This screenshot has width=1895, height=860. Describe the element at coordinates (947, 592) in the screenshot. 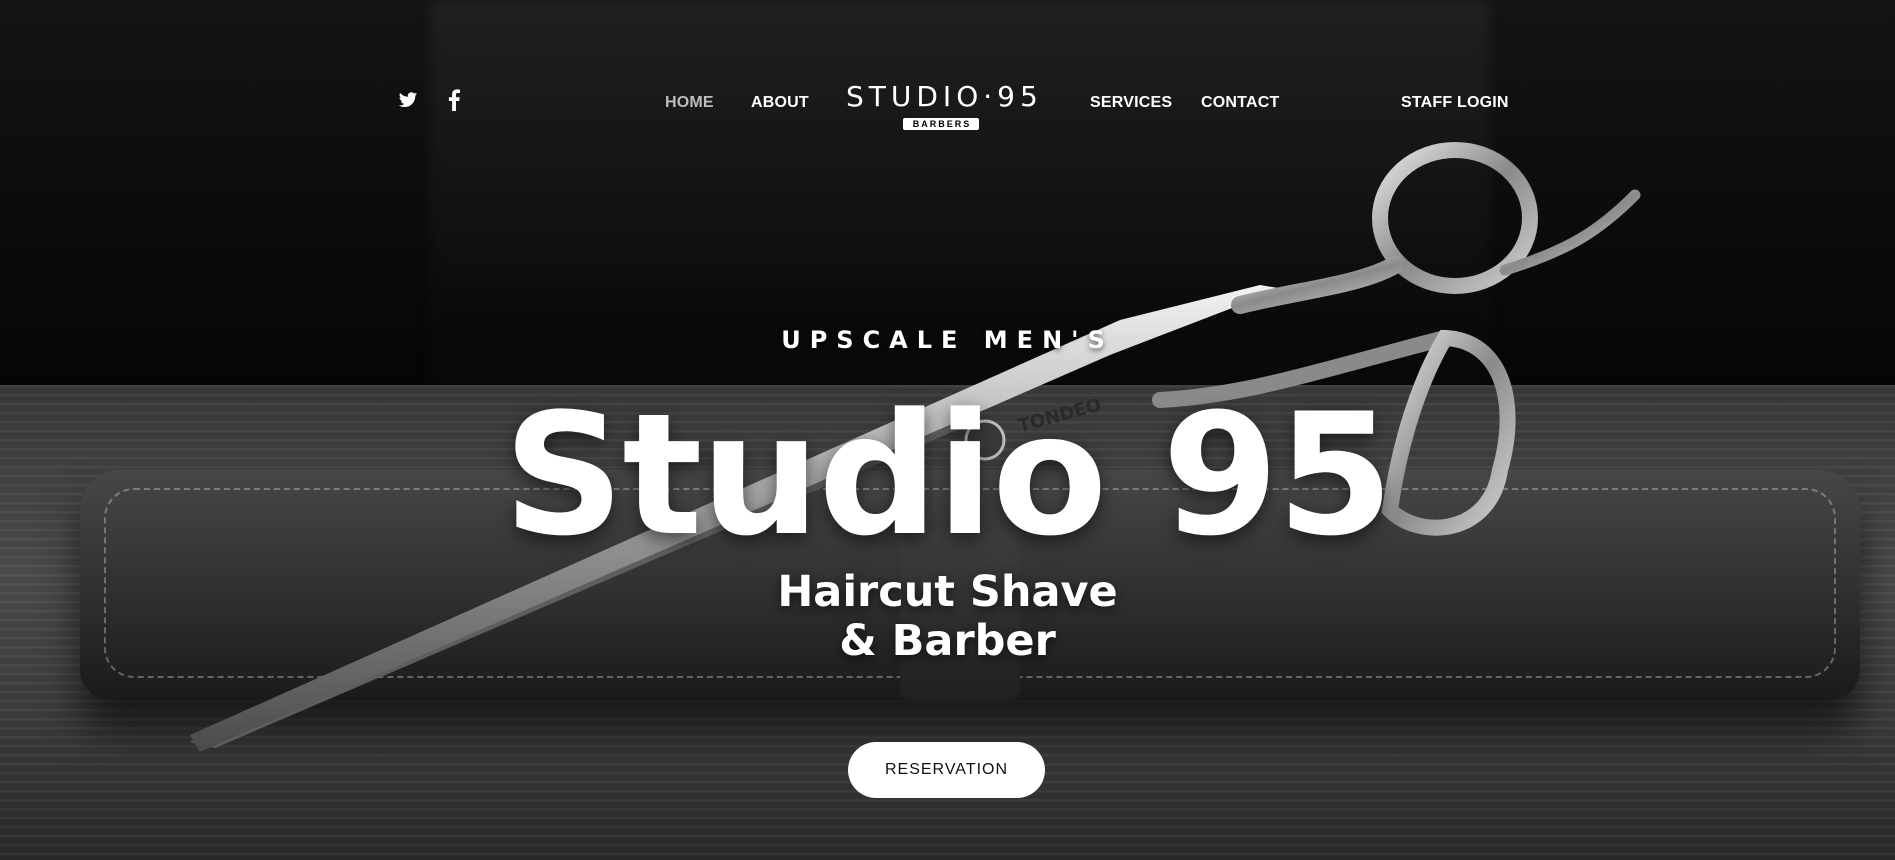

I see `hero-subtitle-line1: Haircut Shave` at that location.